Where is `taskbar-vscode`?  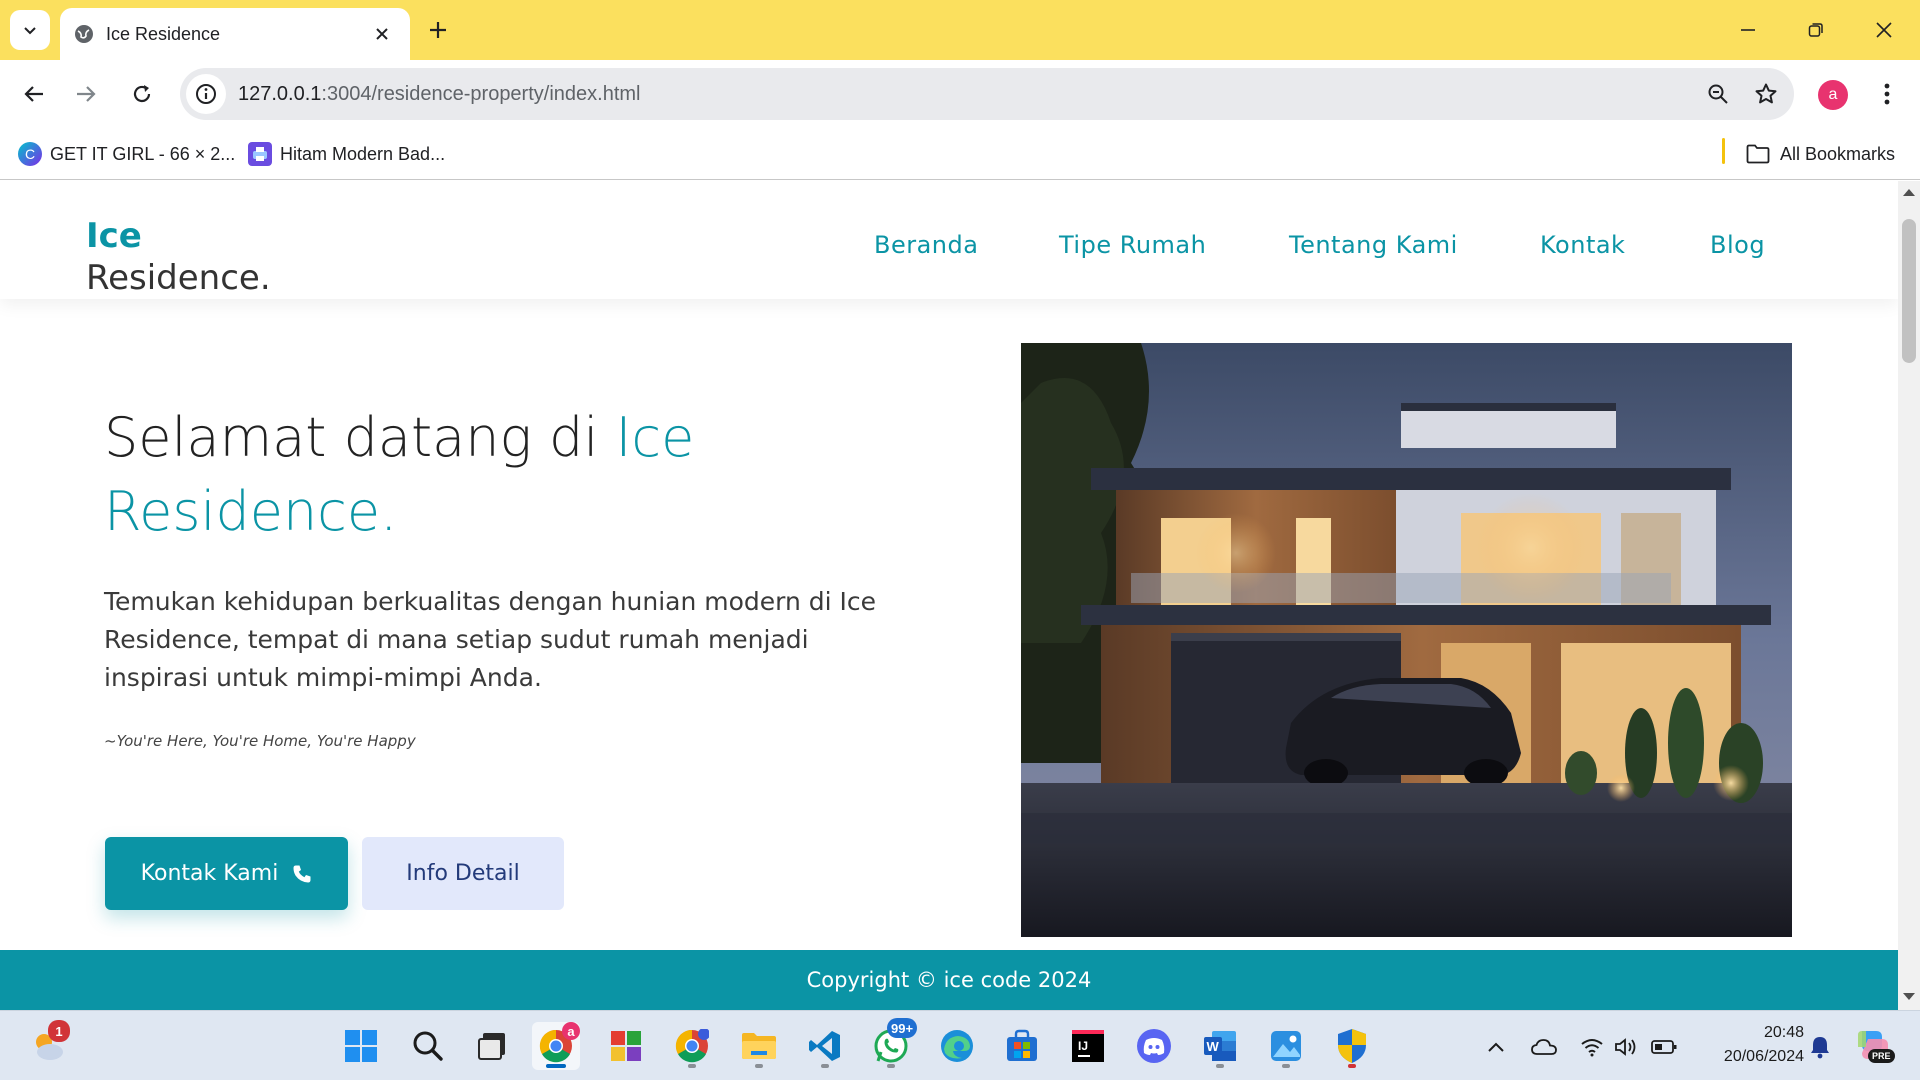 taskbar-vscode is located at coordinates (825, 1046).